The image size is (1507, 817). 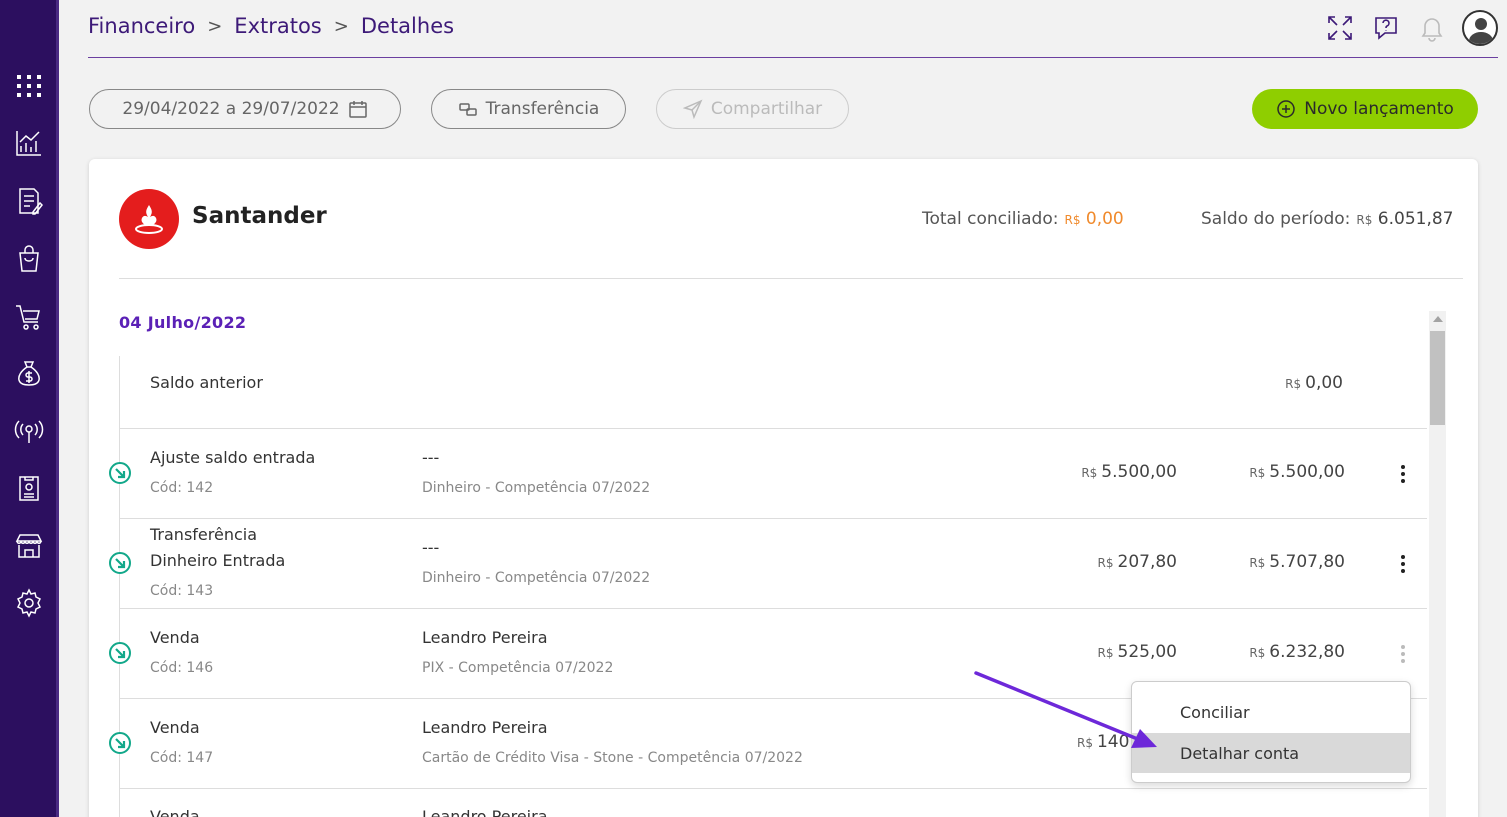 What do you see at coordinates (277, 26) in the screenshot?
I see `breadcrumb-extratos: Extratos` at bounding box center [277, 26].